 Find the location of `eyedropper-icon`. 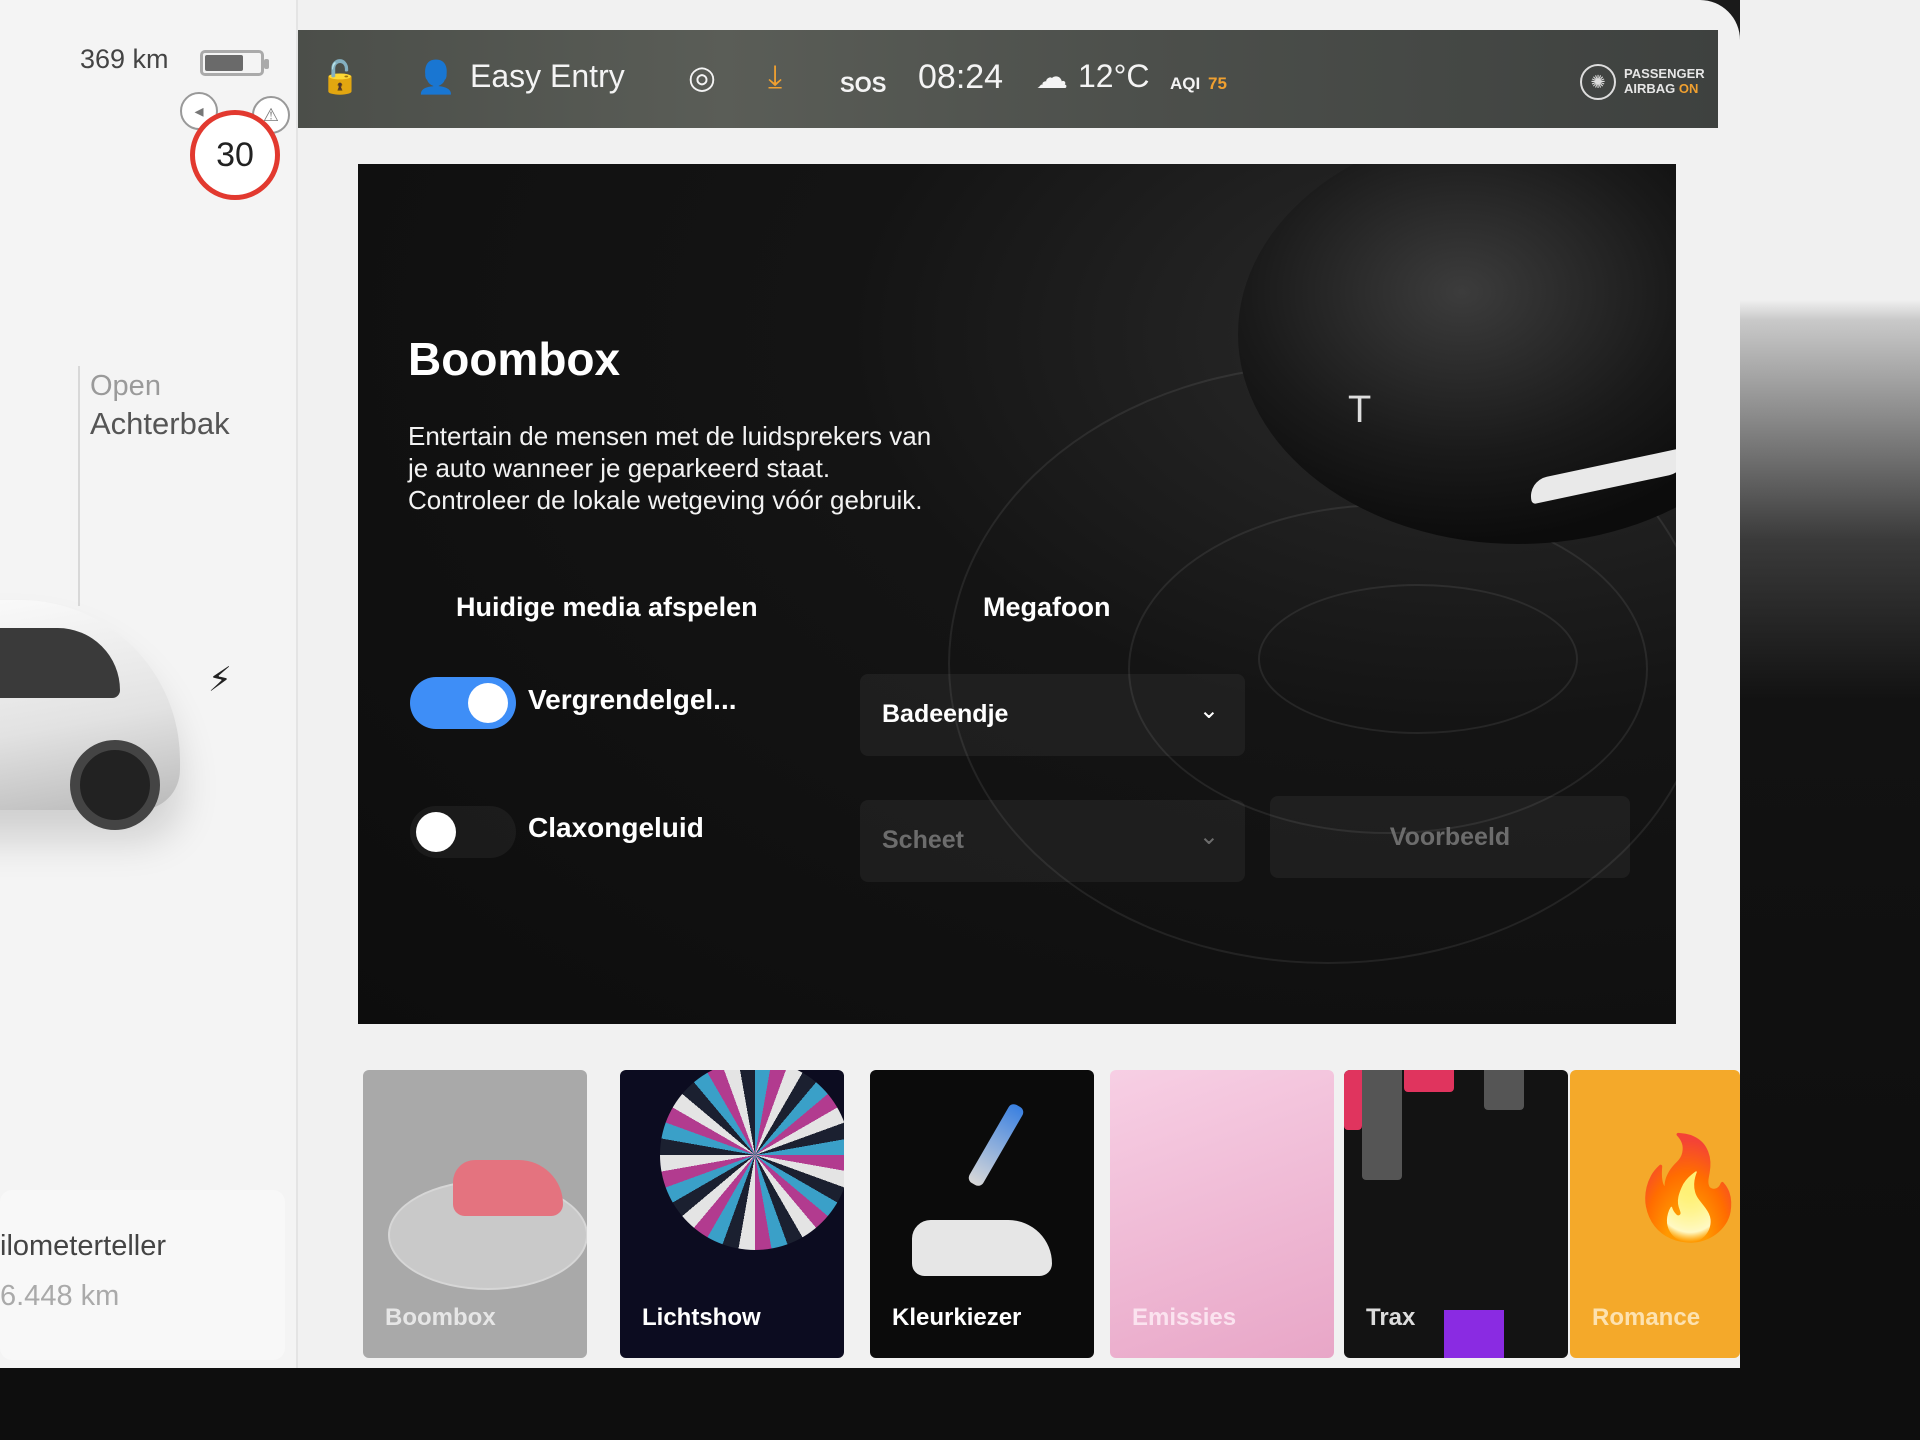

eyedropper-icon is located at coordinates (996, 1145).